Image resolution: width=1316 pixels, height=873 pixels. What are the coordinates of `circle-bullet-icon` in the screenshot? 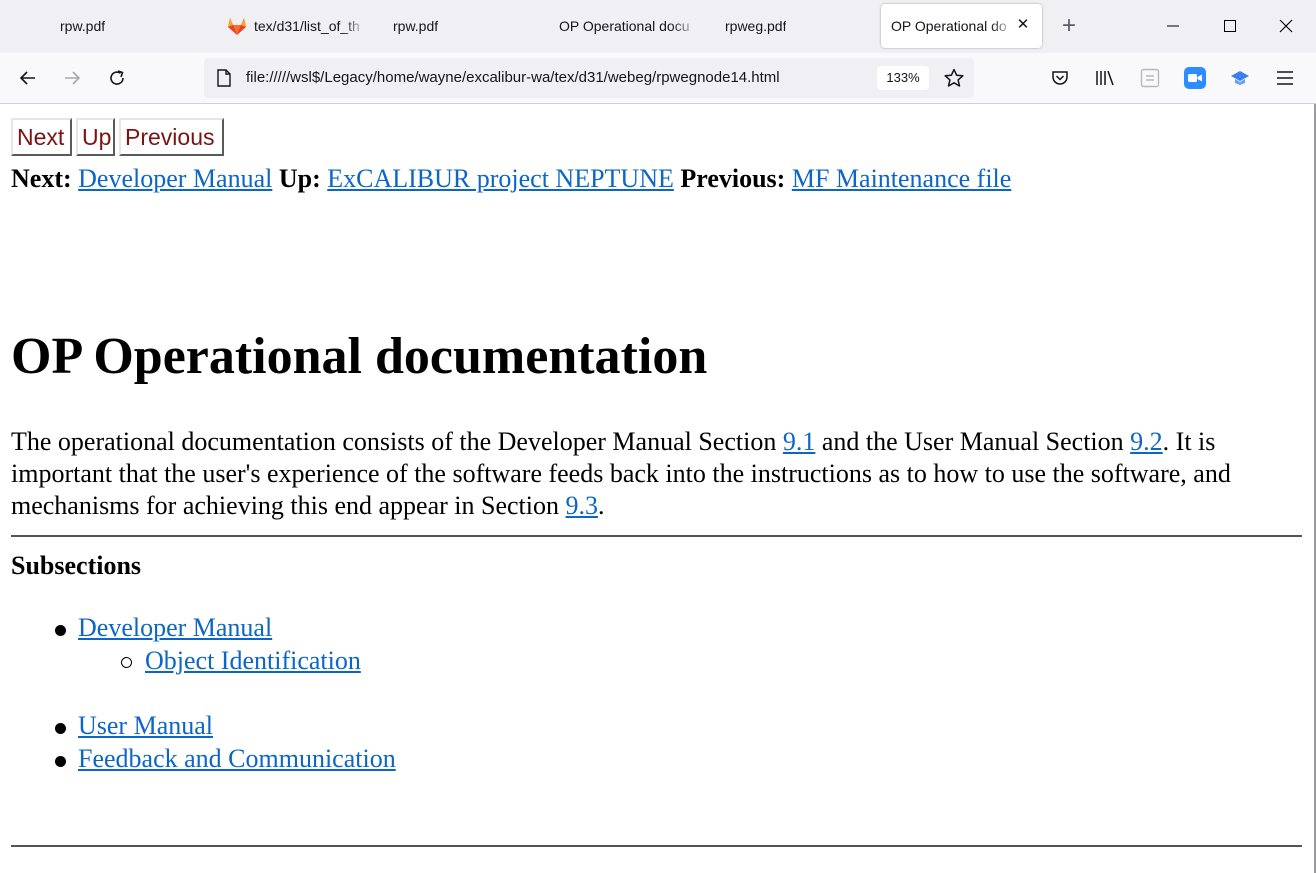 It's located at (126, 662).